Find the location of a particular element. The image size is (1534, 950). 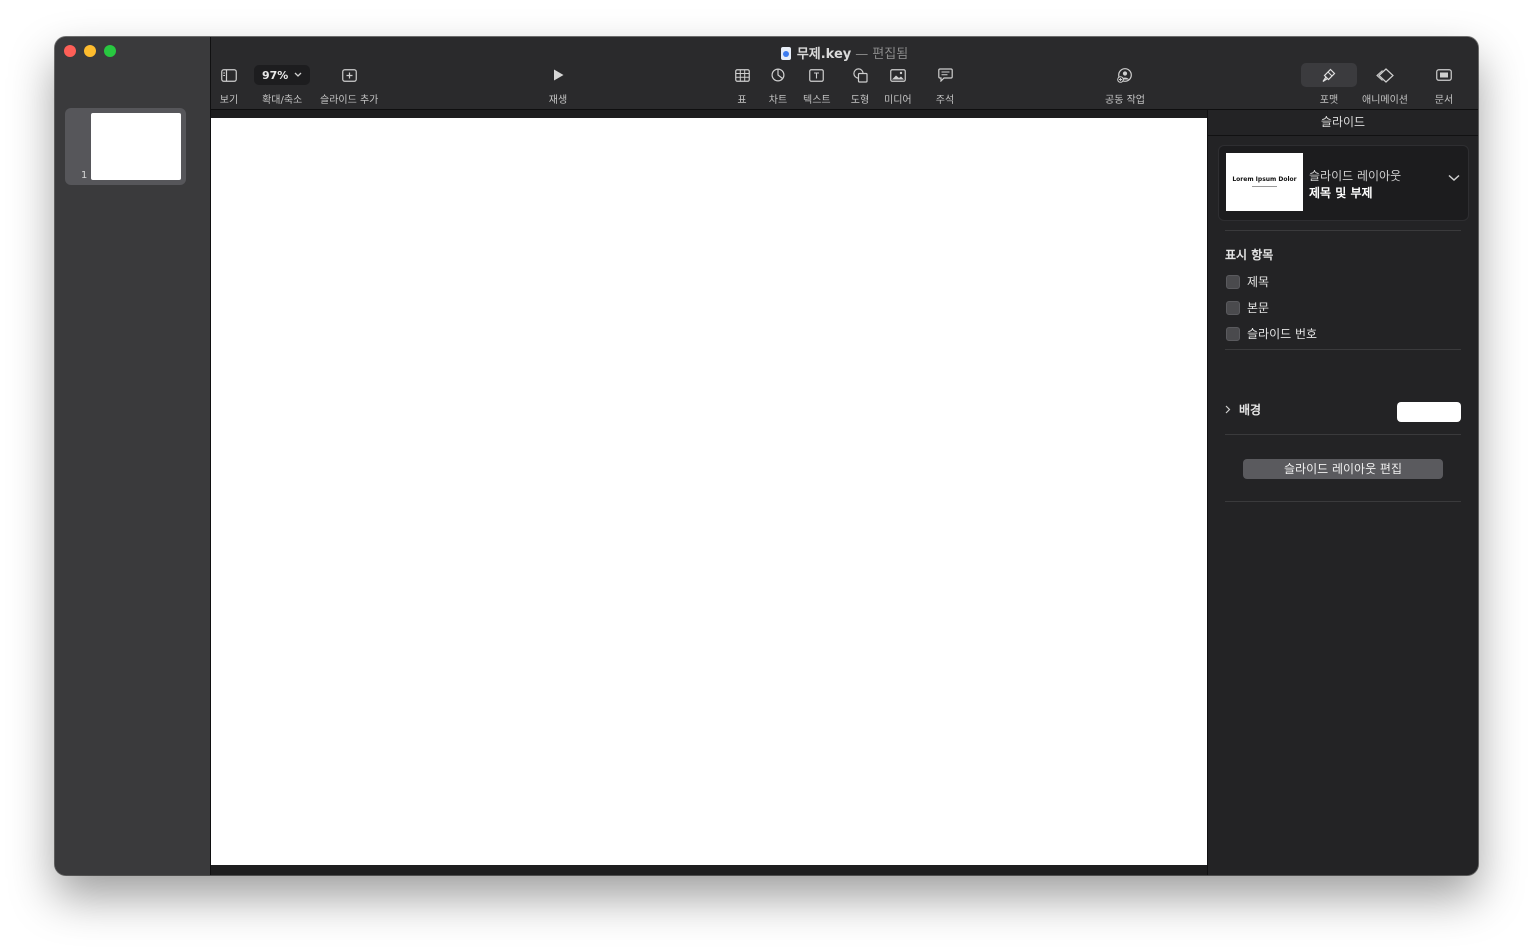

text-box-icon is located at coordinates (817, 75).